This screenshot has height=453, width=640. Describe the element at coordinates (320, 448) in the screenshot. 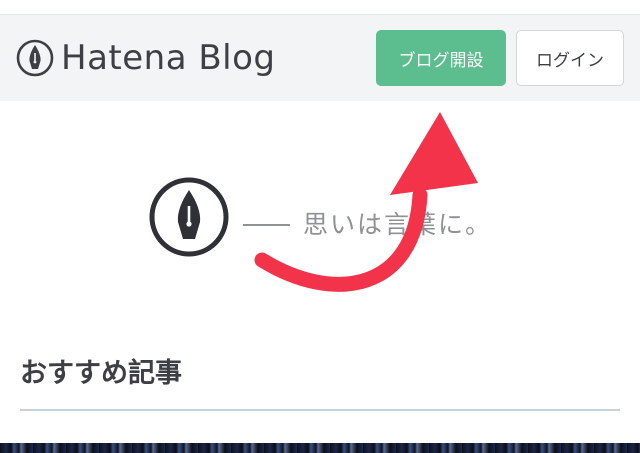

I see `article-thumbnail` at that location.